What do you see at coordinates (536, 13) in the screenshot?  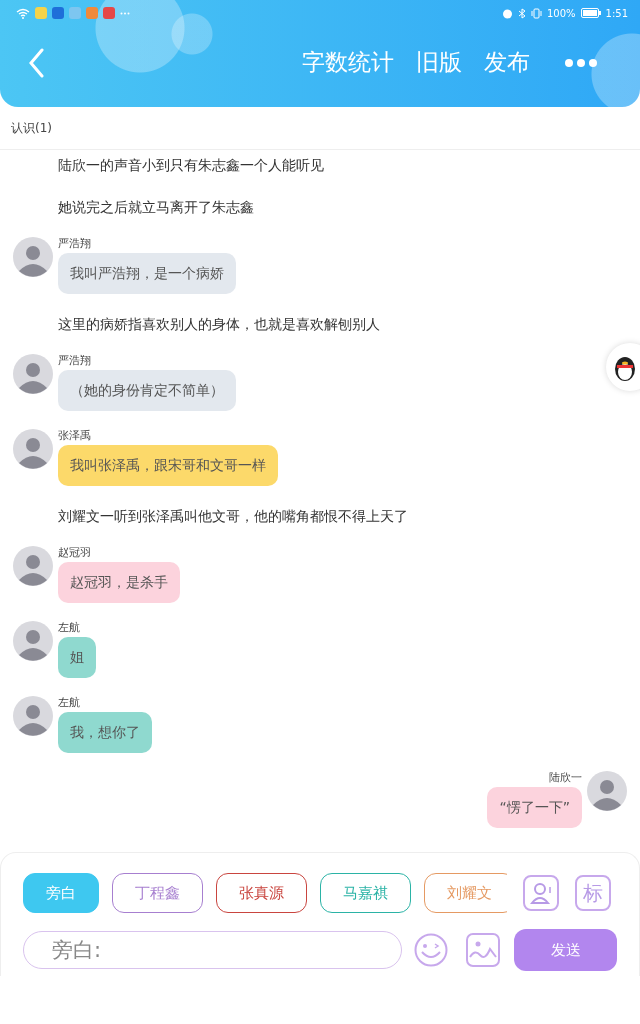 I see `vibrate-icon` at bounding box center [536, 13].